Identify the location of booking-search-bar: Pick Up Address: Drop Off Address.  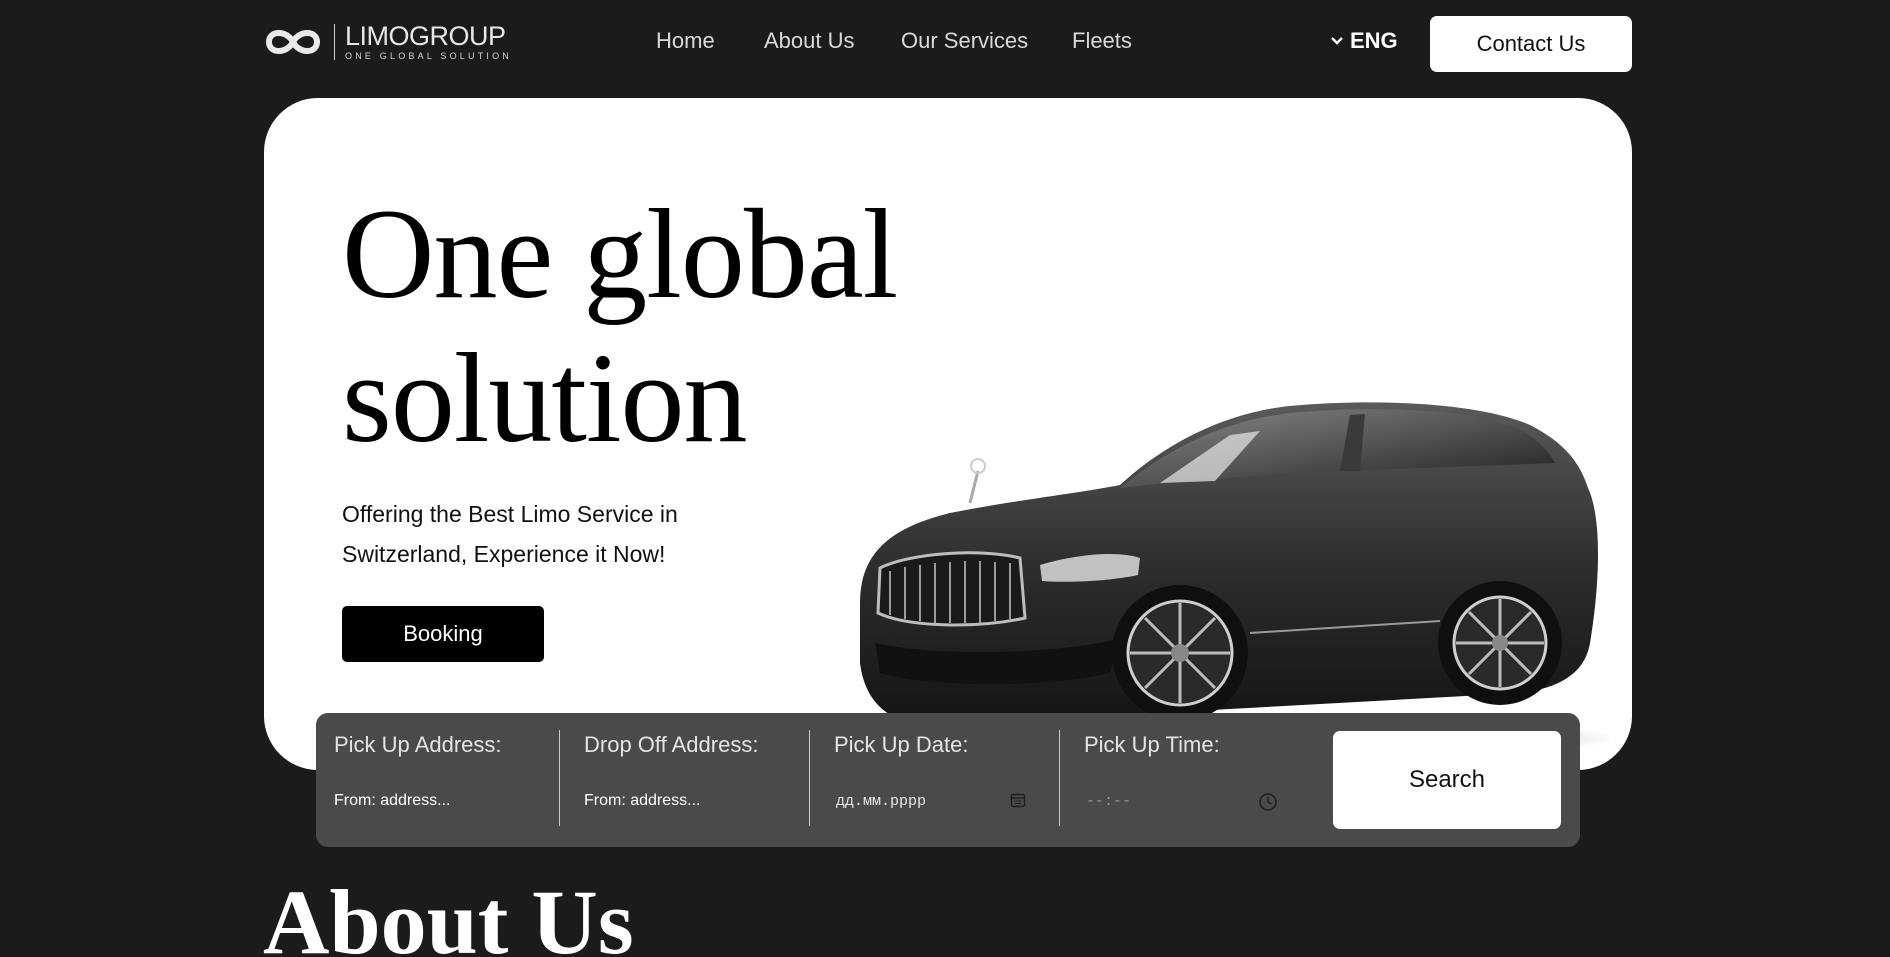
(948, 780).